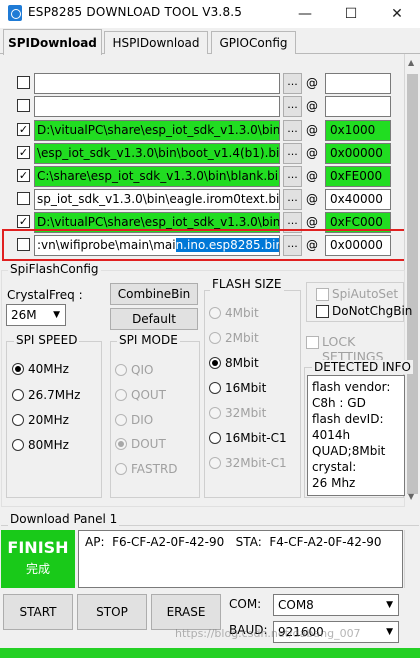  I want to click on erase-button: ERASE, so click(186, 612).